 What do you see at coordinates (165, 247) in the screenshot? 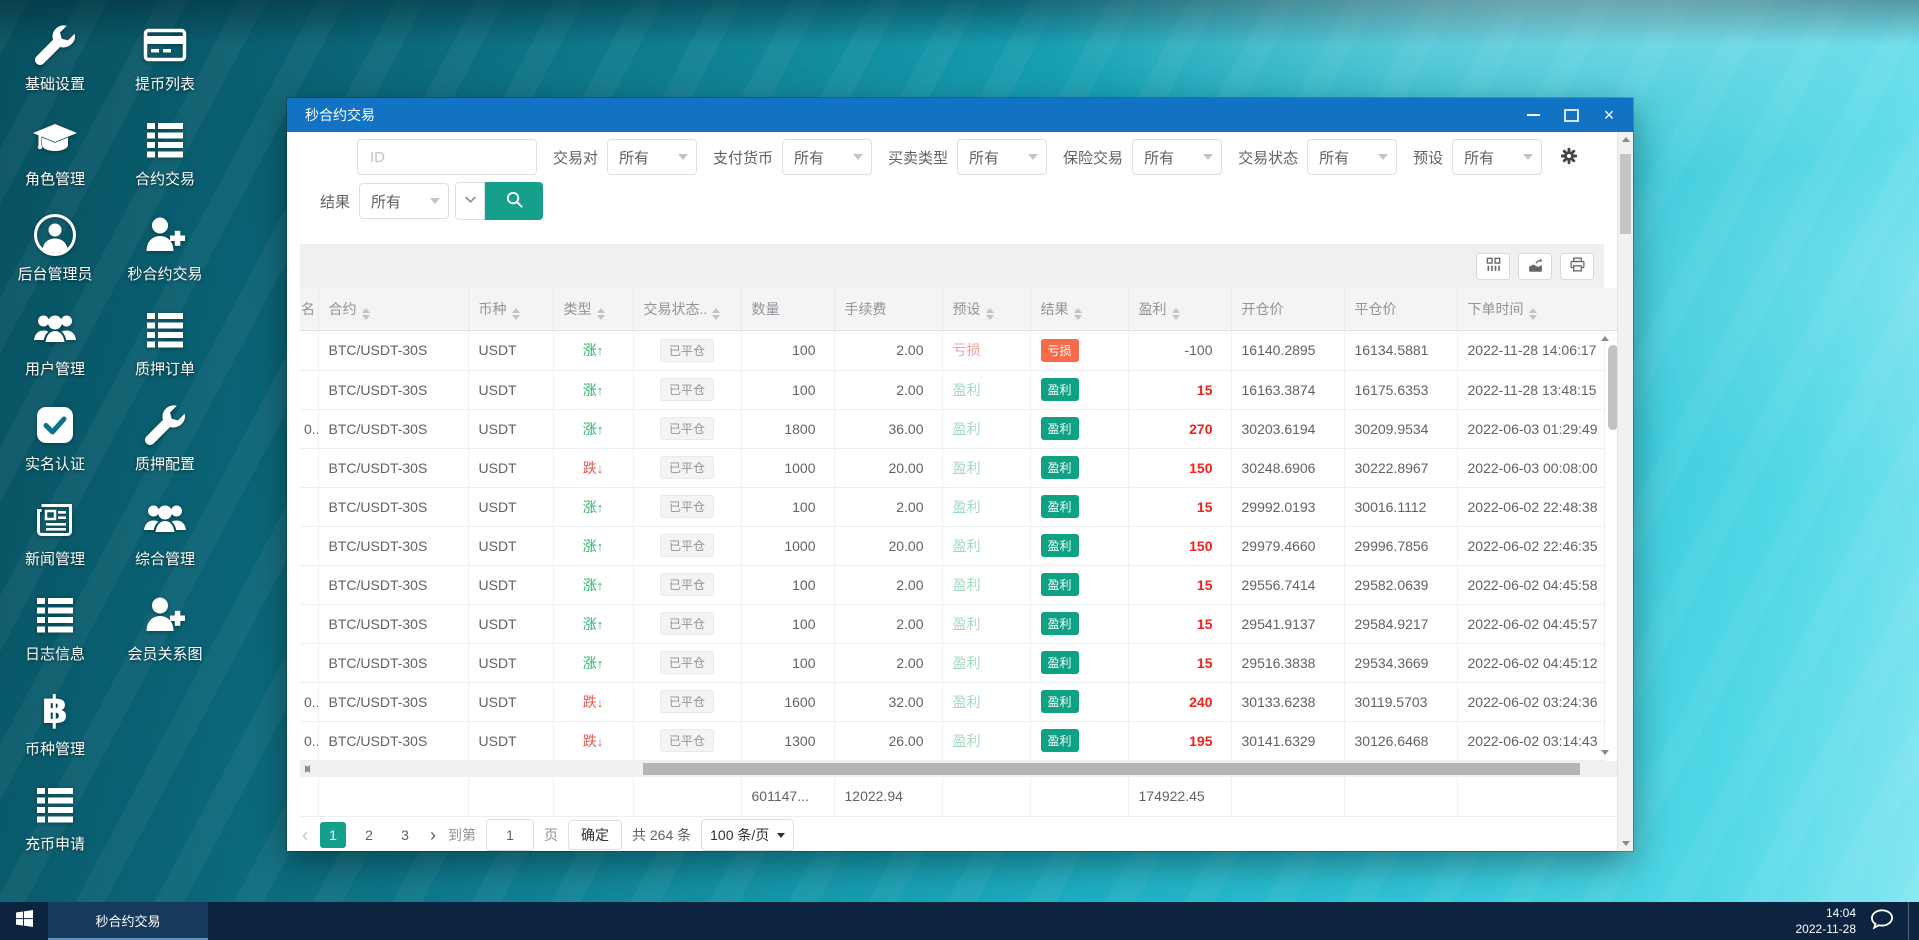
I see `desktop-icon-second-contract: 秒合约交易` at bounding box center [165, 247].